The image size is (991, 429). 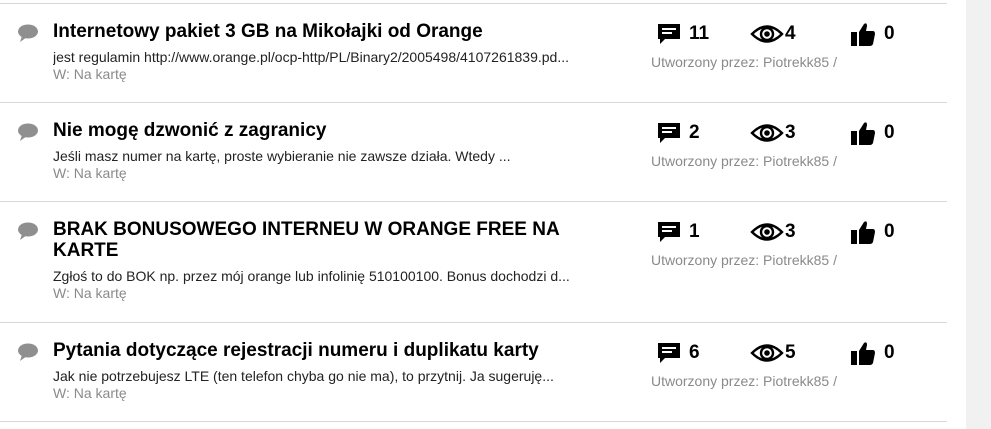 What do you see at coordinates (978, 214) in the screenshot?
I see `scrollbar-track` at bounding box center [978, 214].